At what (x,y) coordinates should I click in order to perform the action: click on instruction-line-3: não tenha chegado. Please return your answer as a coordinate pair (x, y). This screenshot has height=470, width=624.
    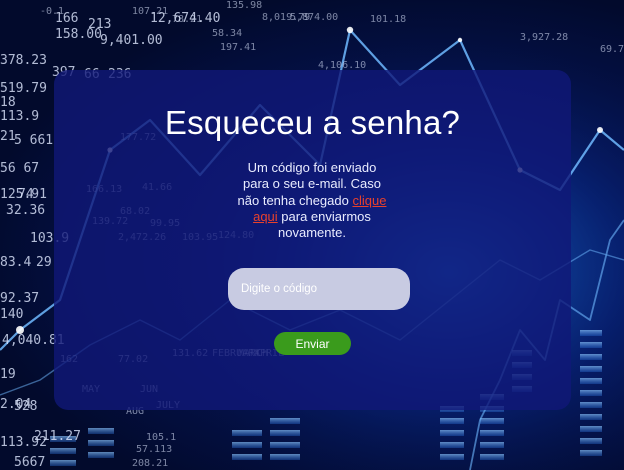
    Looking at the image, I should click on (293, 200).